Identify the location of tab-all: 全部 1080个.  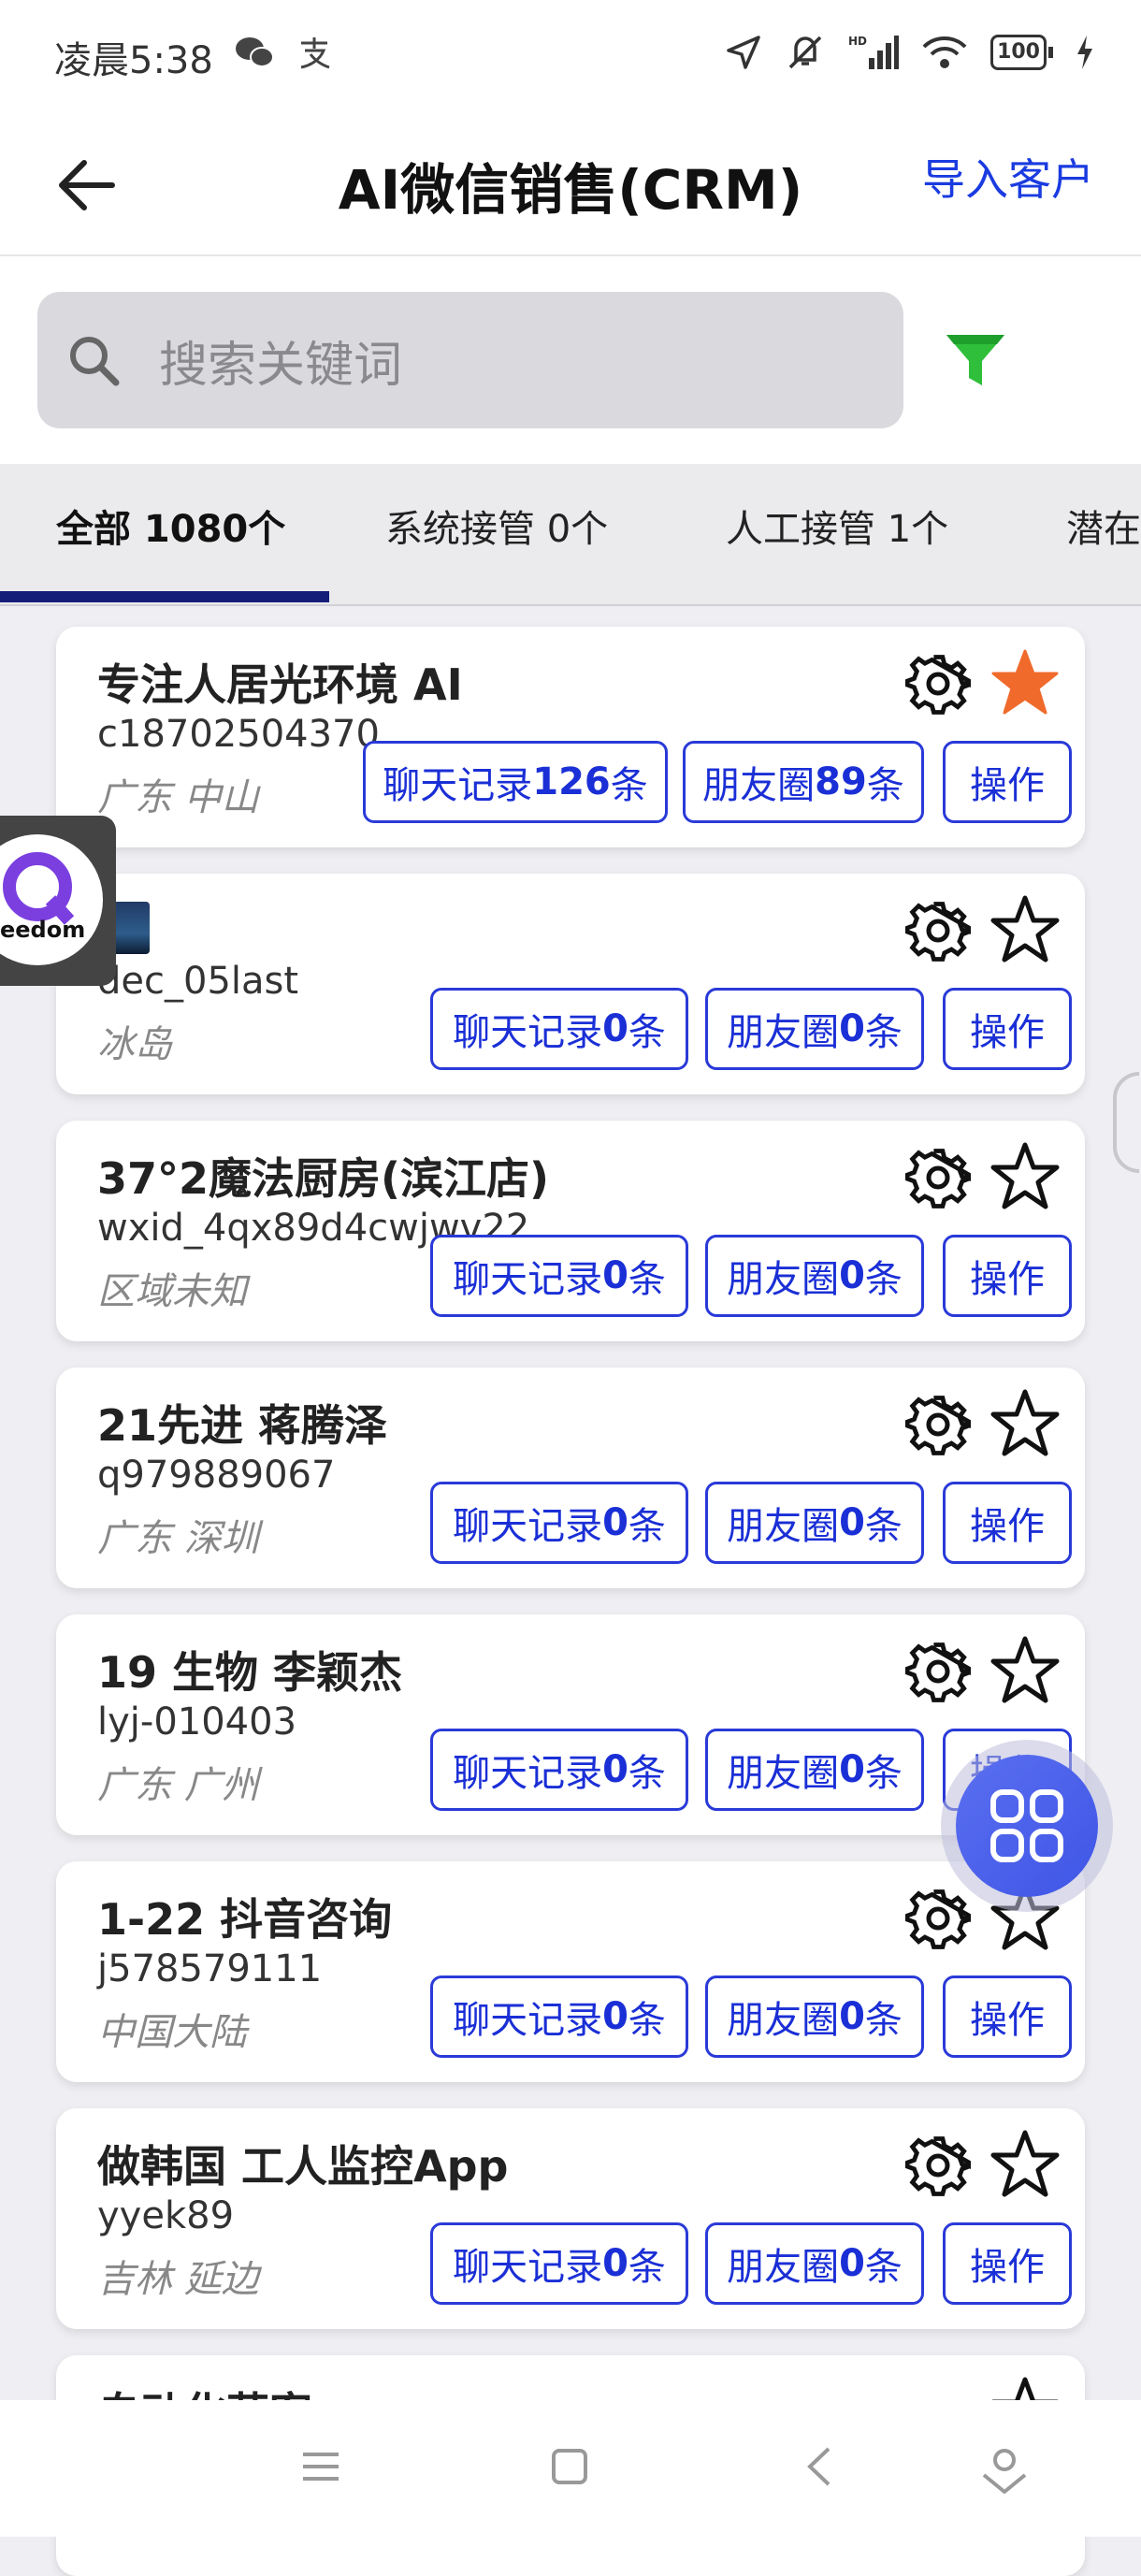
(170, 534).